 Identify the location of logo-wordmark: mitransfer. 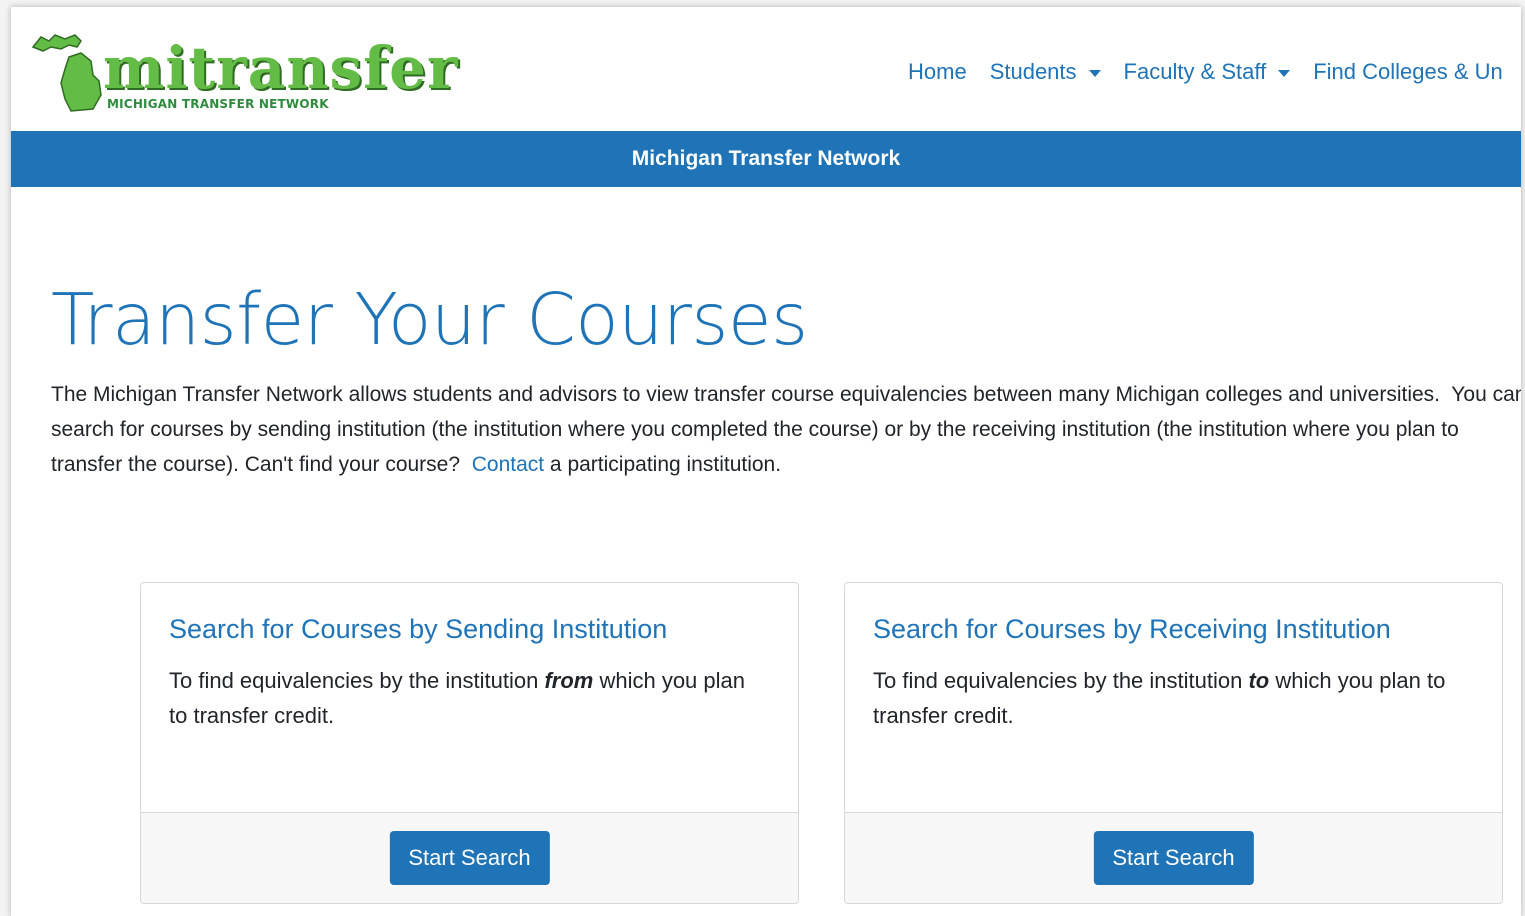
(281, 68).